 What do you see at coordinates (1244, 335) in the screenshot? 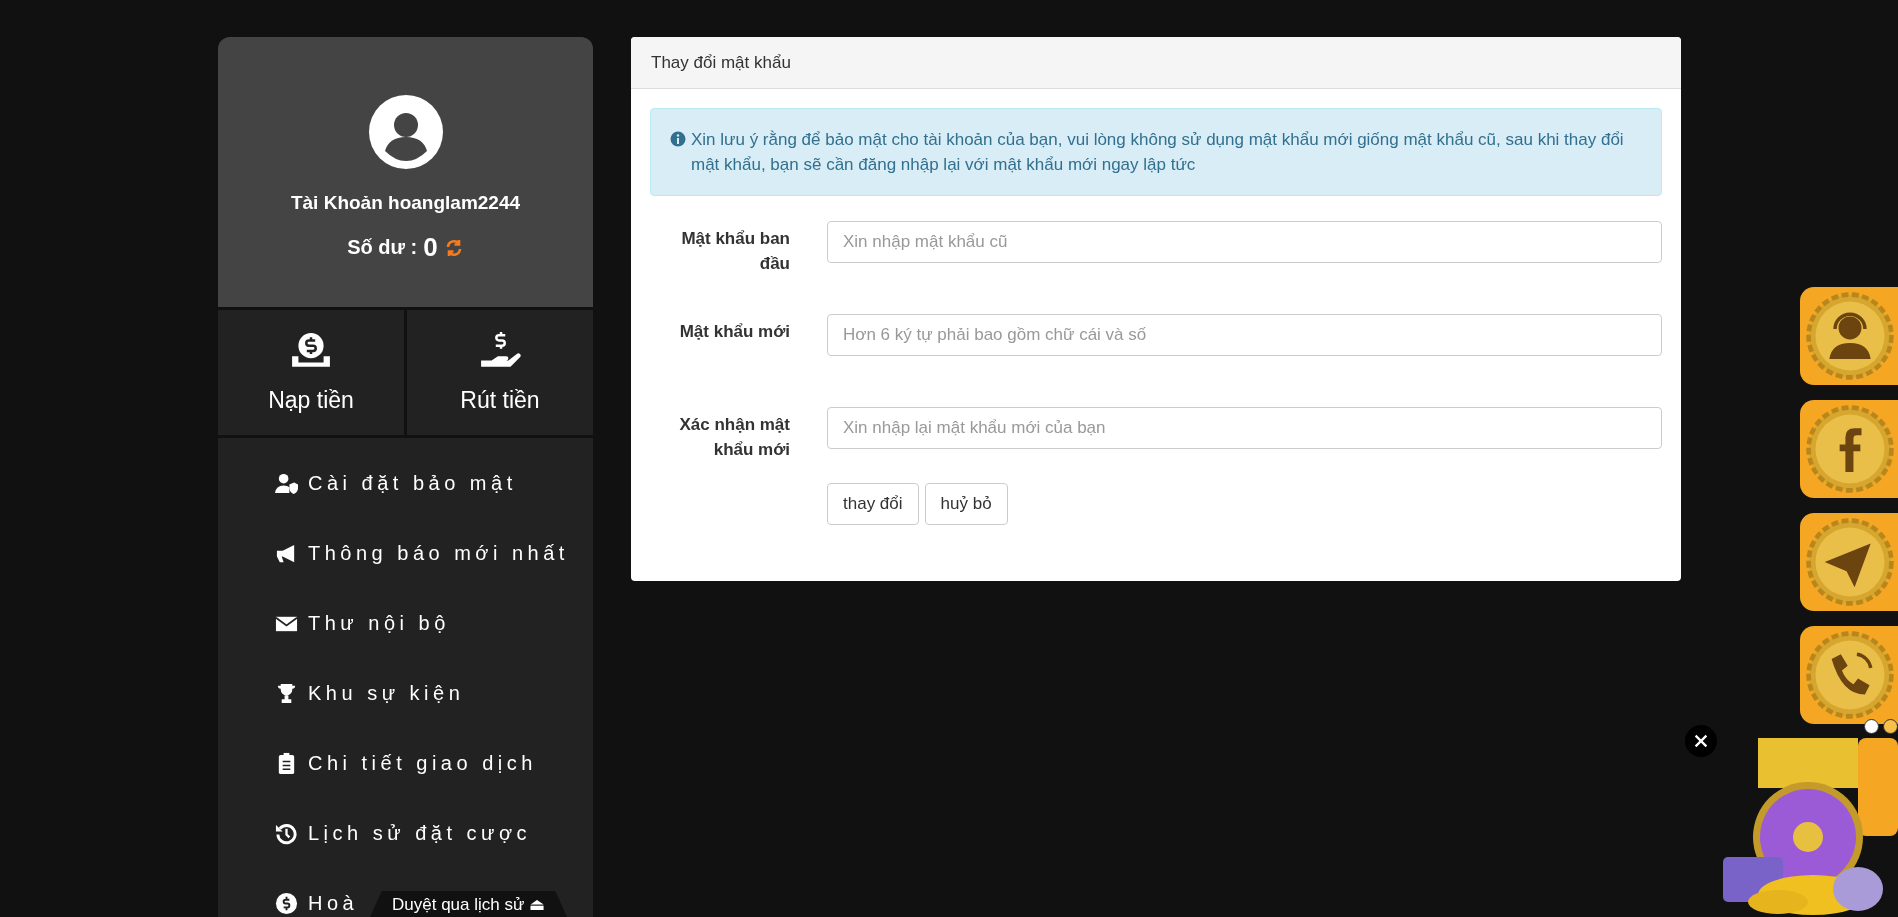
I see `password-field: Hơn 6 ký tự phải bao gồm chữ cái và số` at bounding box center [1244, 335].